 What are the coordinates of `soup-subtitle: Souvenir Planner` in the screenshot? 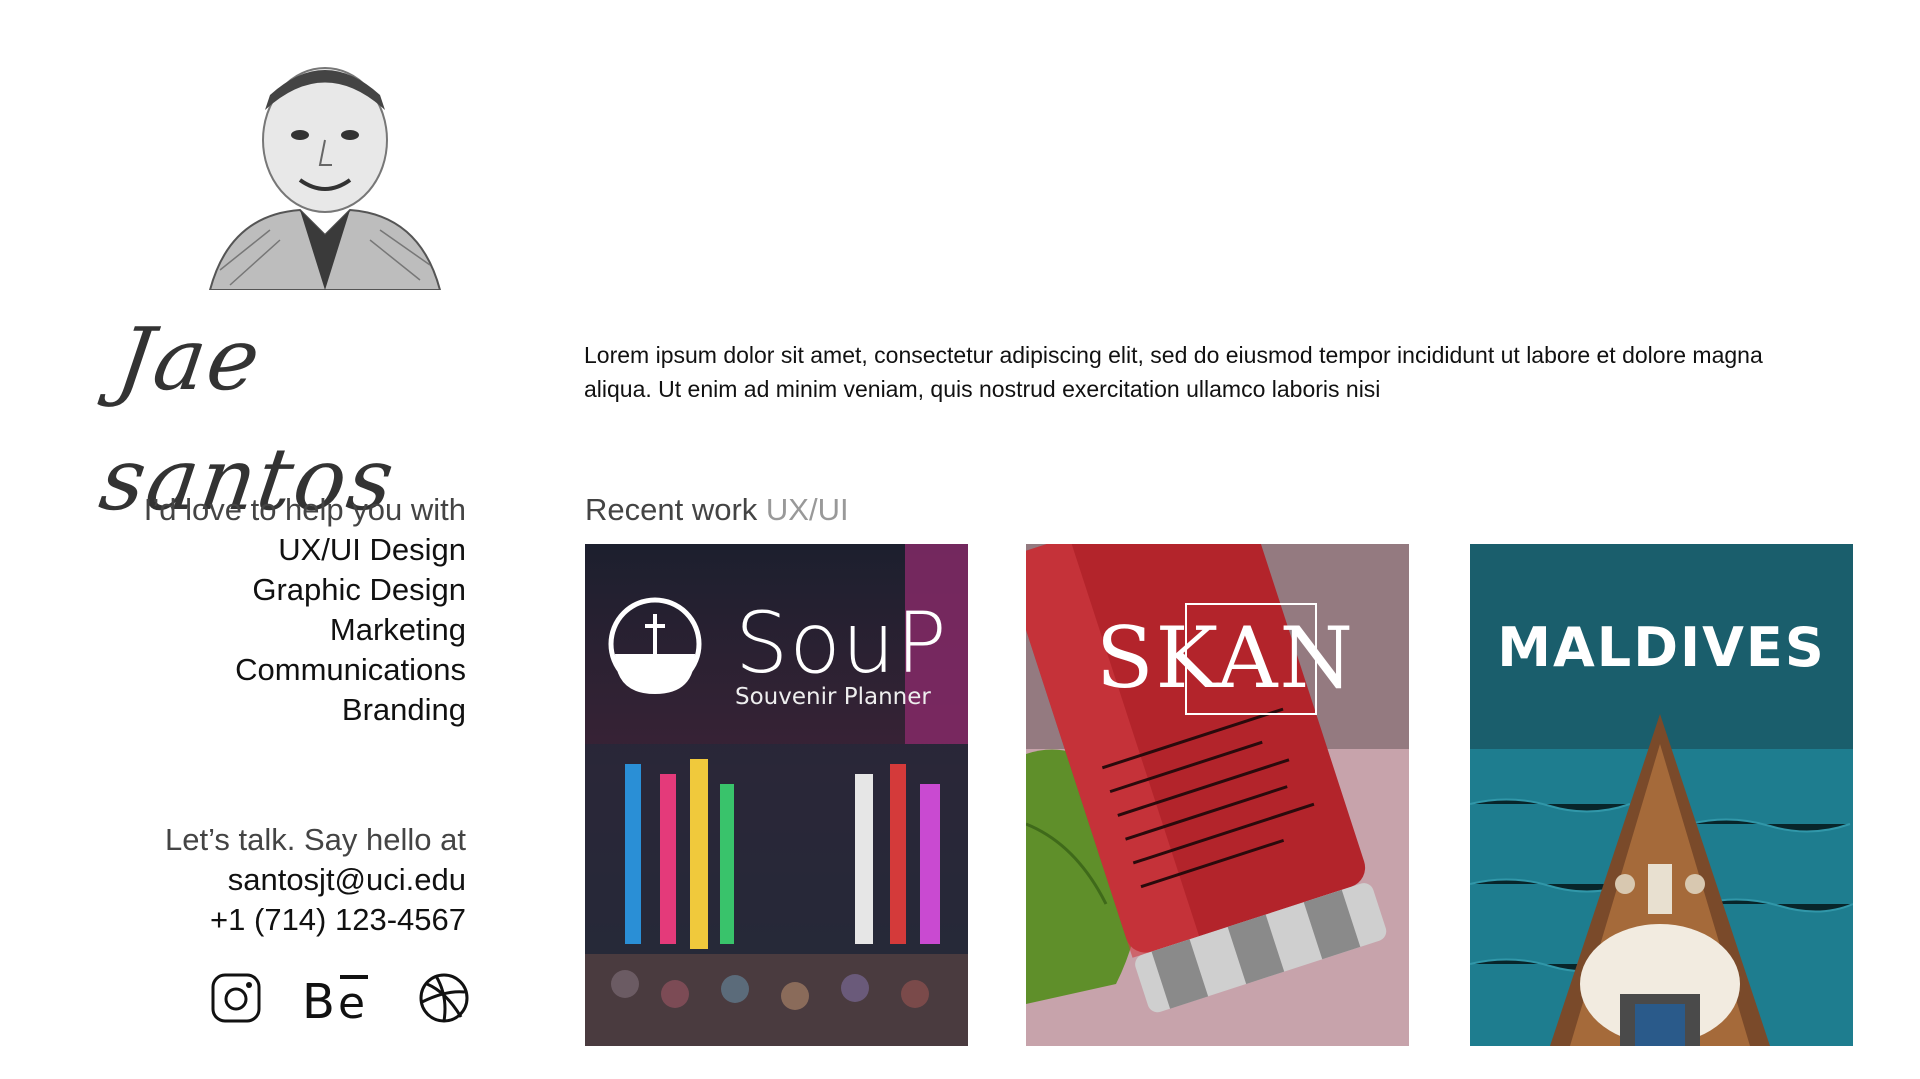 It's located at (833, 697).